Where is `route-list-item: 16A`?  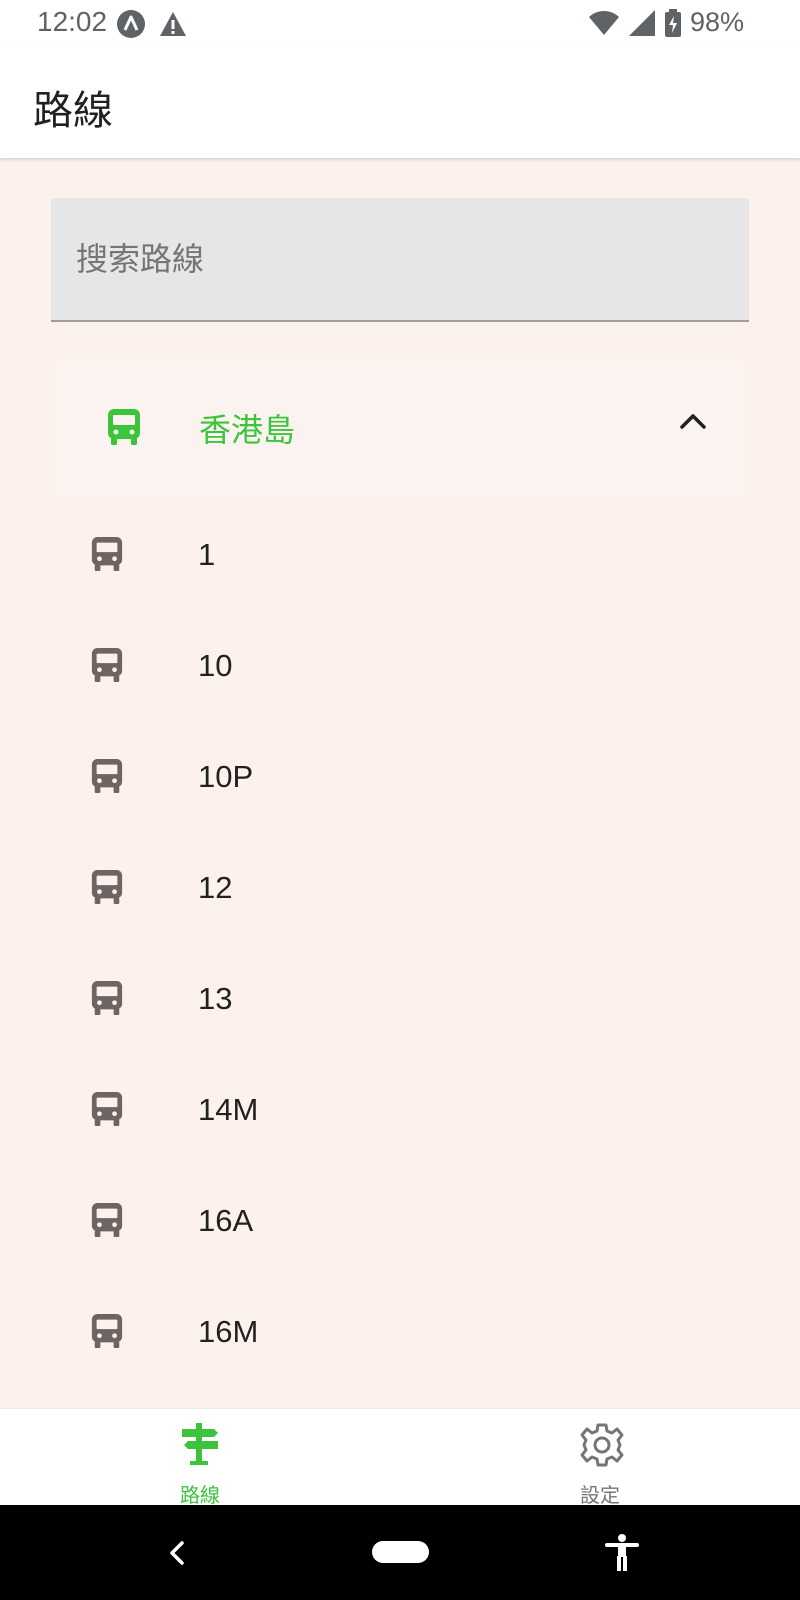 route-list-item: 16A is located at coordinates (400, 1221).